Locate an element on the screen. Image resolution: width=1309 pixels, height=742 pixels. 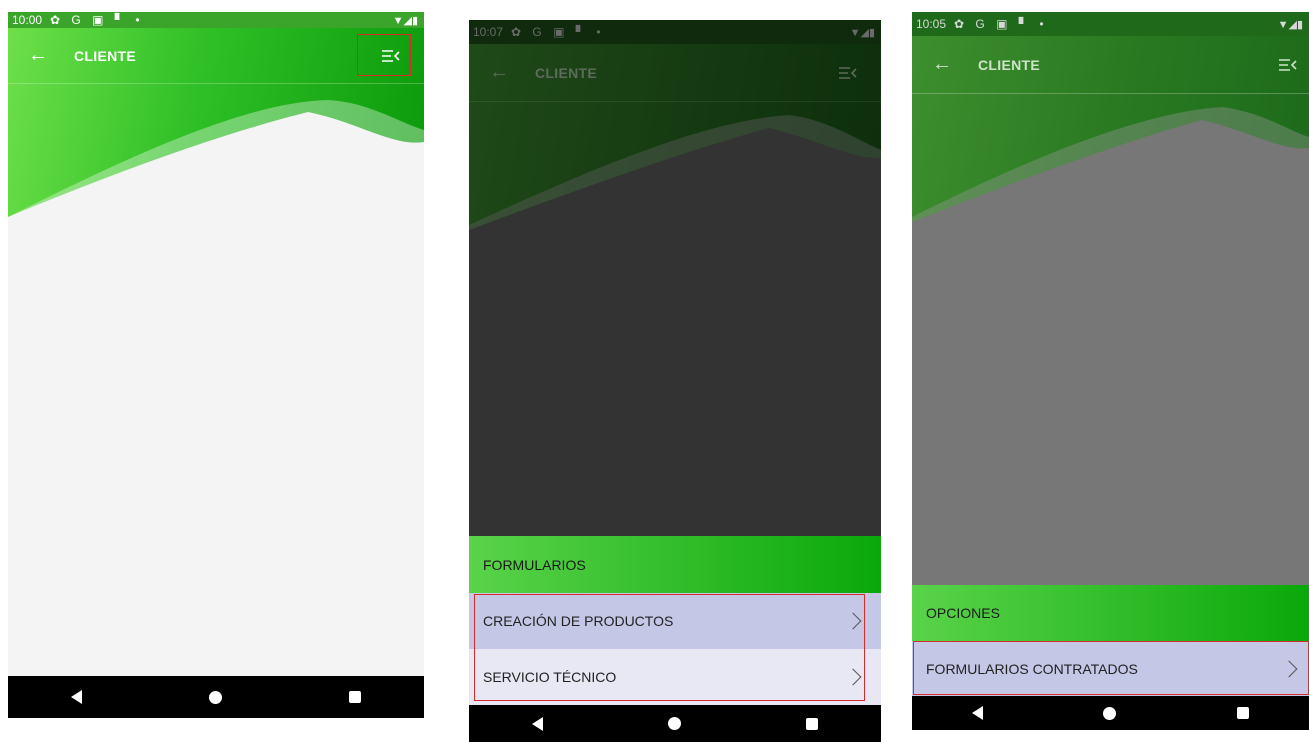
sheet-header: FORMULARIOS is located at coordinates (675, 564).